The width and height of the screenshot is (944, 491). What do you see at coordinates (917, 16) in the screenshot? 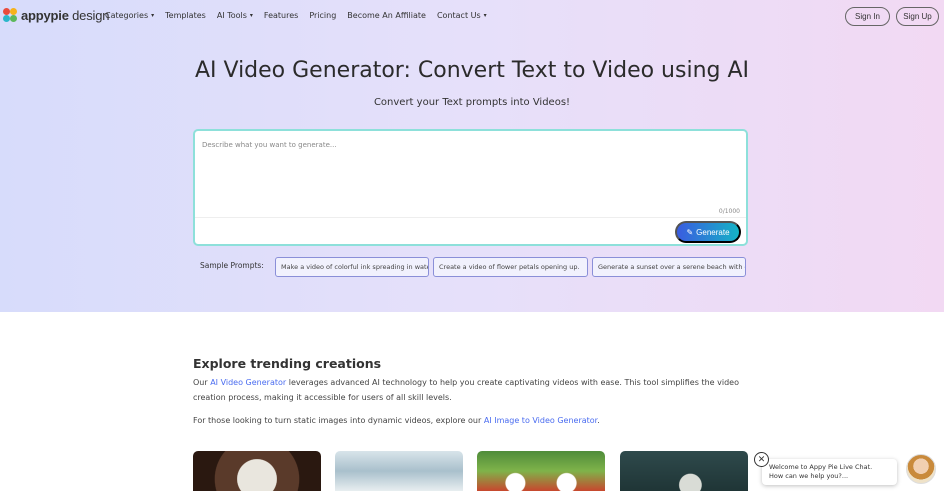
I see `sign-up-button: Sign Up` at bounding box center [917, 16].